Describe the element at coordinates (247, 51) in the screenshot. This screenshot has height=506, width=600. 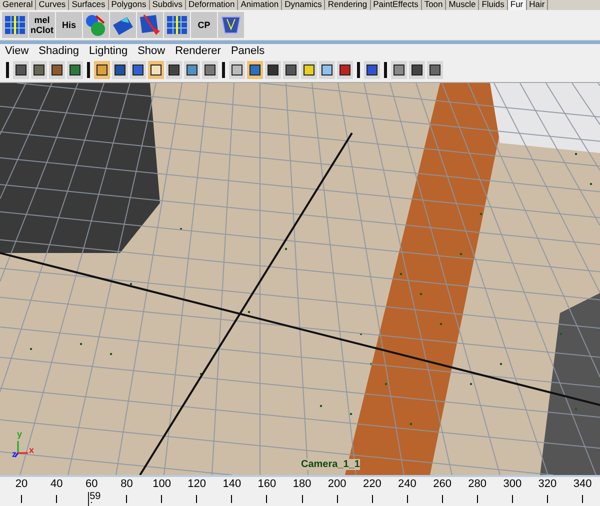
I see `menu-item: Panels` at that location.